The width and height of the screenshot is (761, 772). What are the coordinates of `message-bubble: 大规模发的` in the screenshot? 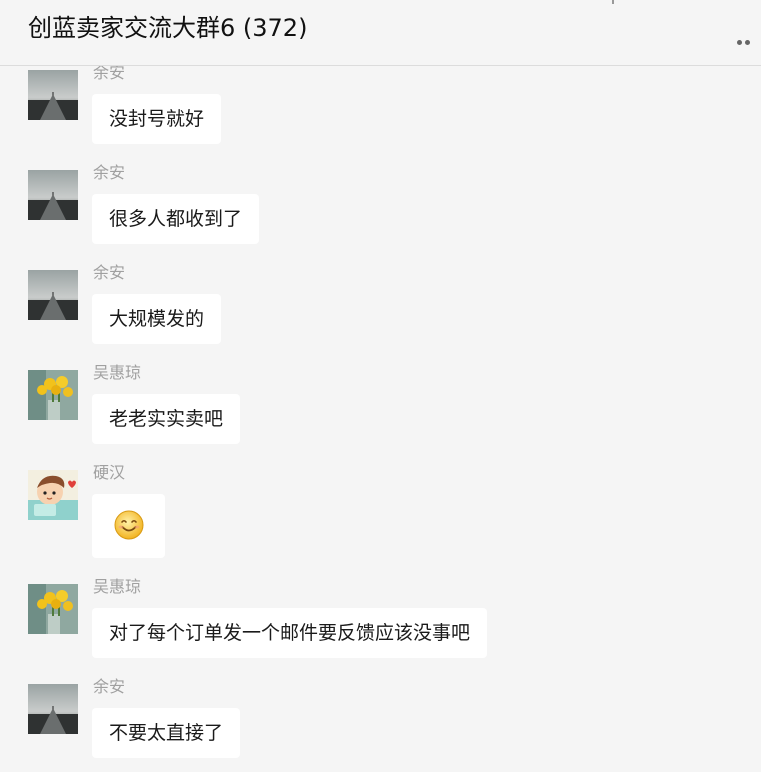 It's located at (157, 319).